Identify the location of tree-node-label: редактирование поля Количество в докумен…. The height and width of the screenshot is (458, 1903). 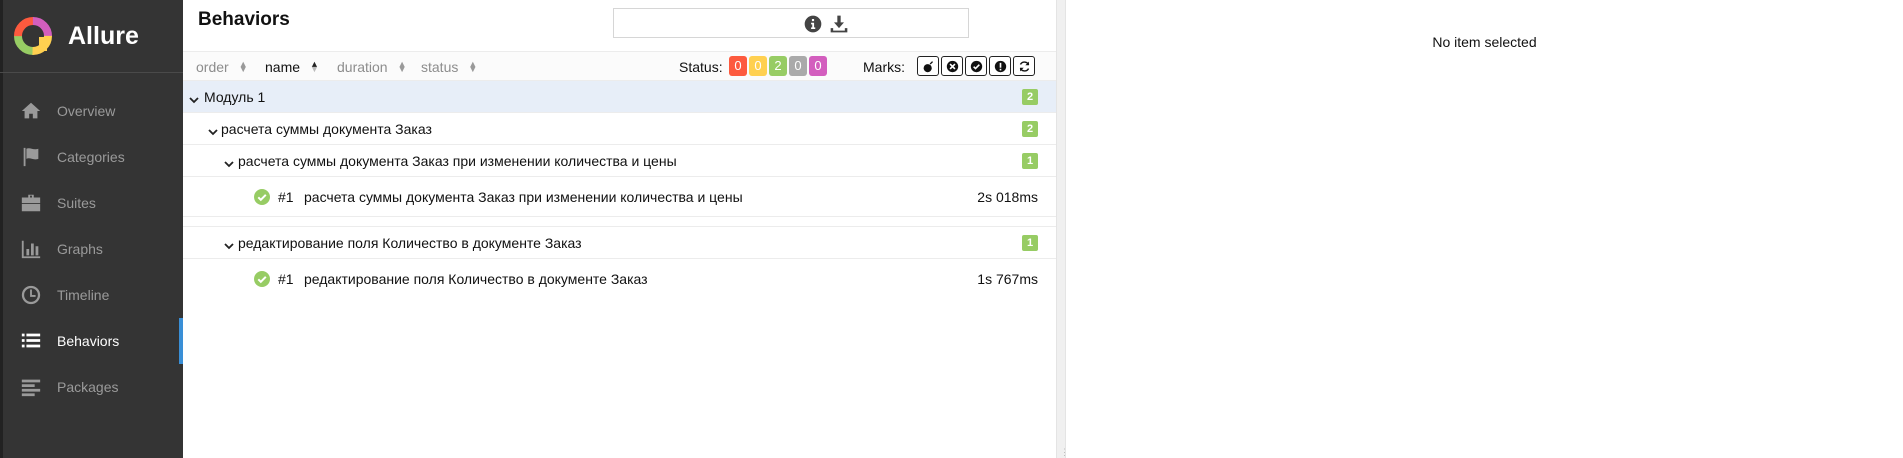
(410, 243).